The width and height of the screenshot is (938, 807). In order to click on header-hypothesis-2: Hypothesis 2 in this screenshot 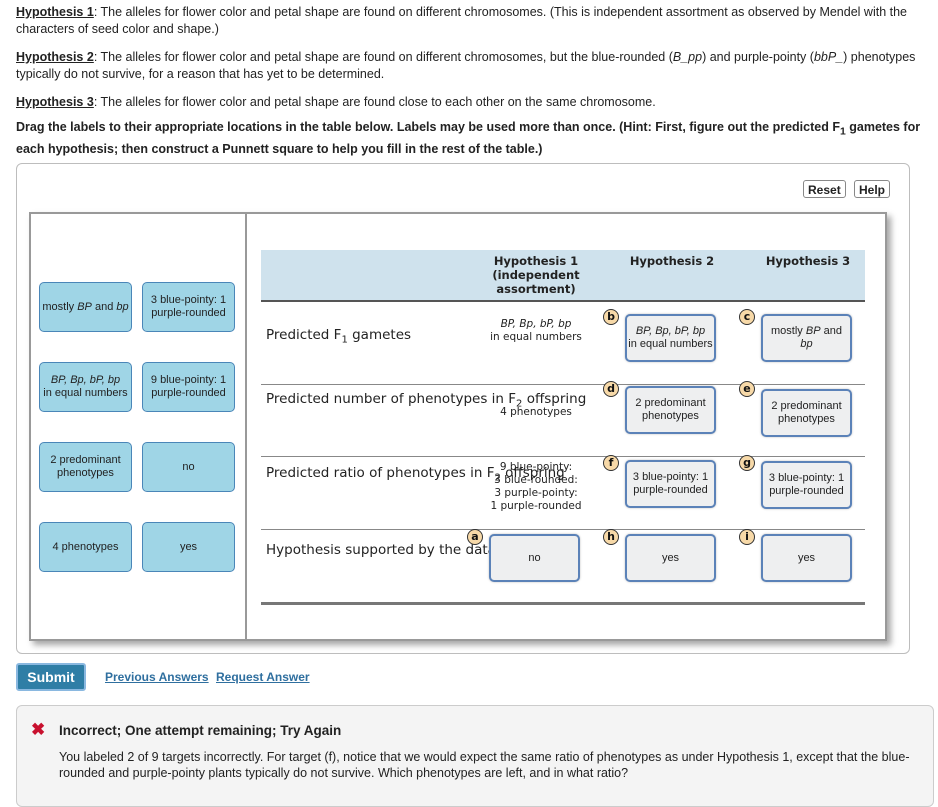, I will do `click(672, 261)`.